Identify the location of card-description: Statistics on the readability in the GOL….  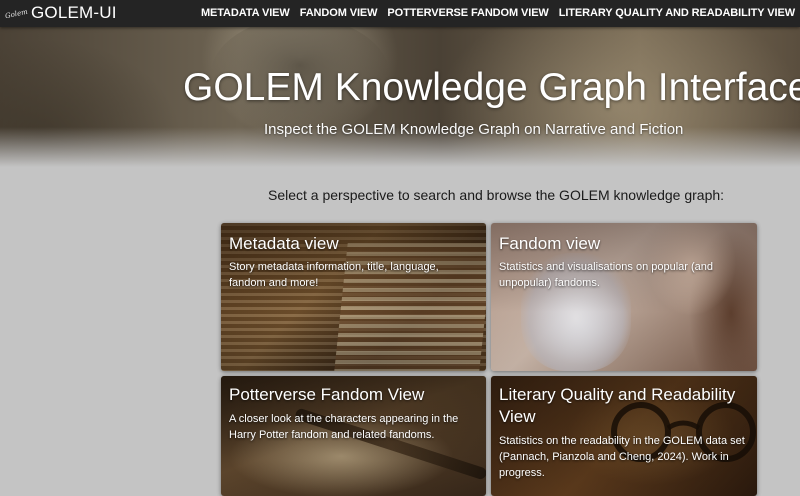
(622, 457).